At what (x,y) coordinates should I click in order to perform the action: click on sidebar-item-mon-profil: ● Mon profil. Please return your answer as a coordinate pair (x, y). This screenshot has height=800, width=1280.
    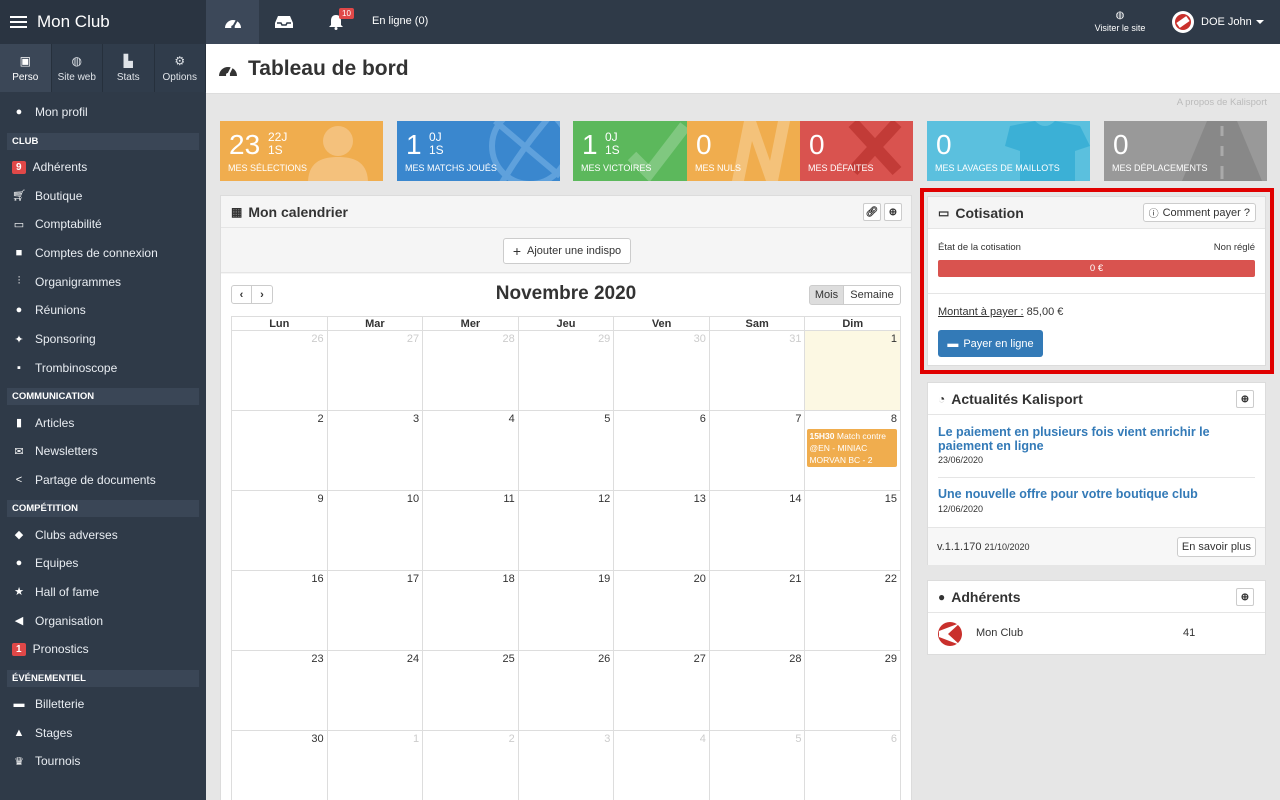
    Looking at the image, I should click on (103, 112).